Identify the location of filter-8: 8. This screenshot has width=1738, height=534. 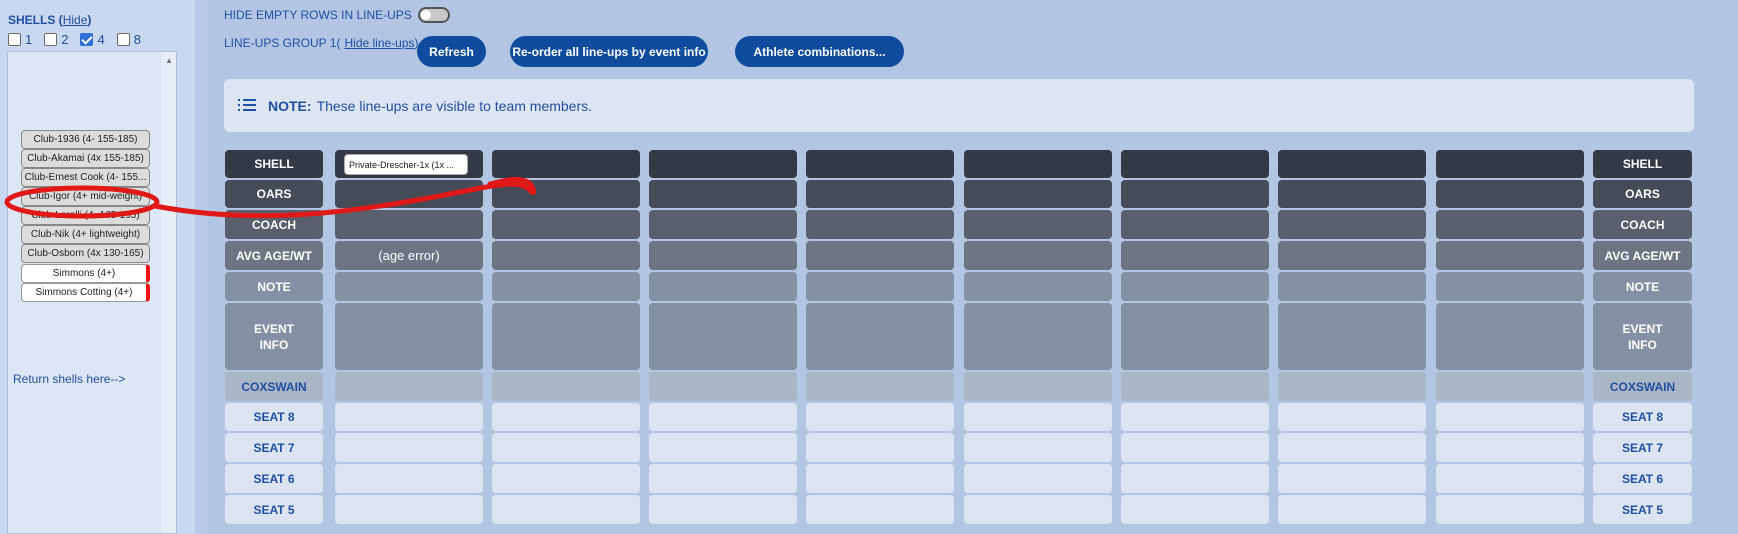
(128, 39).